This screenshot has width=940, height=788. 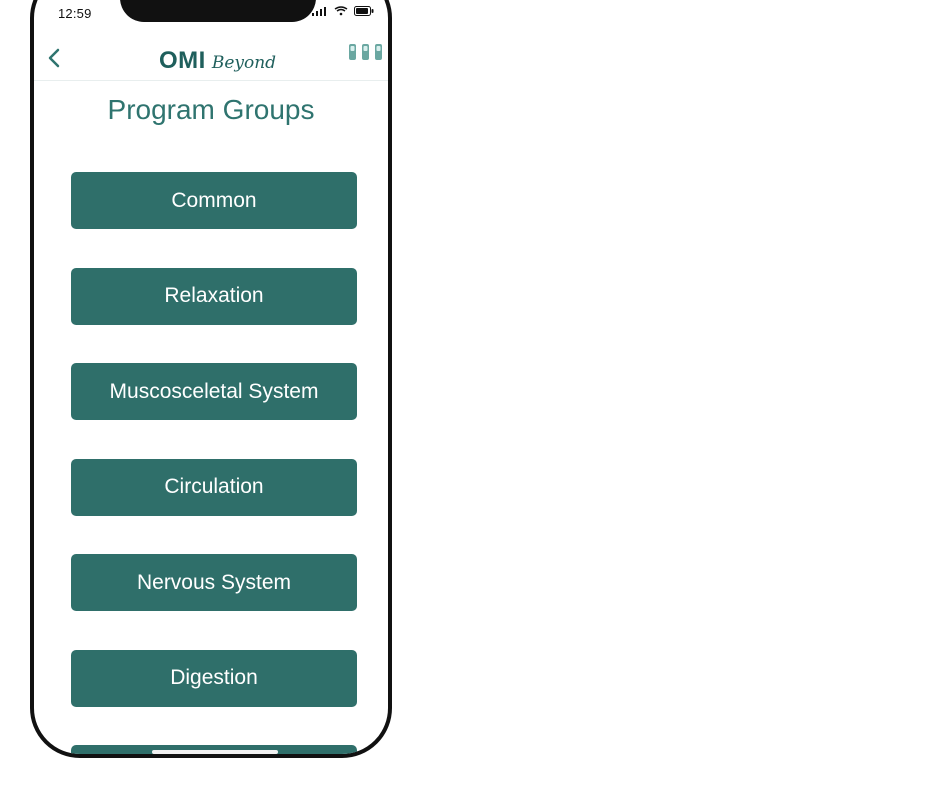 What do you see at coordinates (214, 678) in the screenshot?
I see `program-group-digestion-button: Digestion` at bounding box center [214, 678].